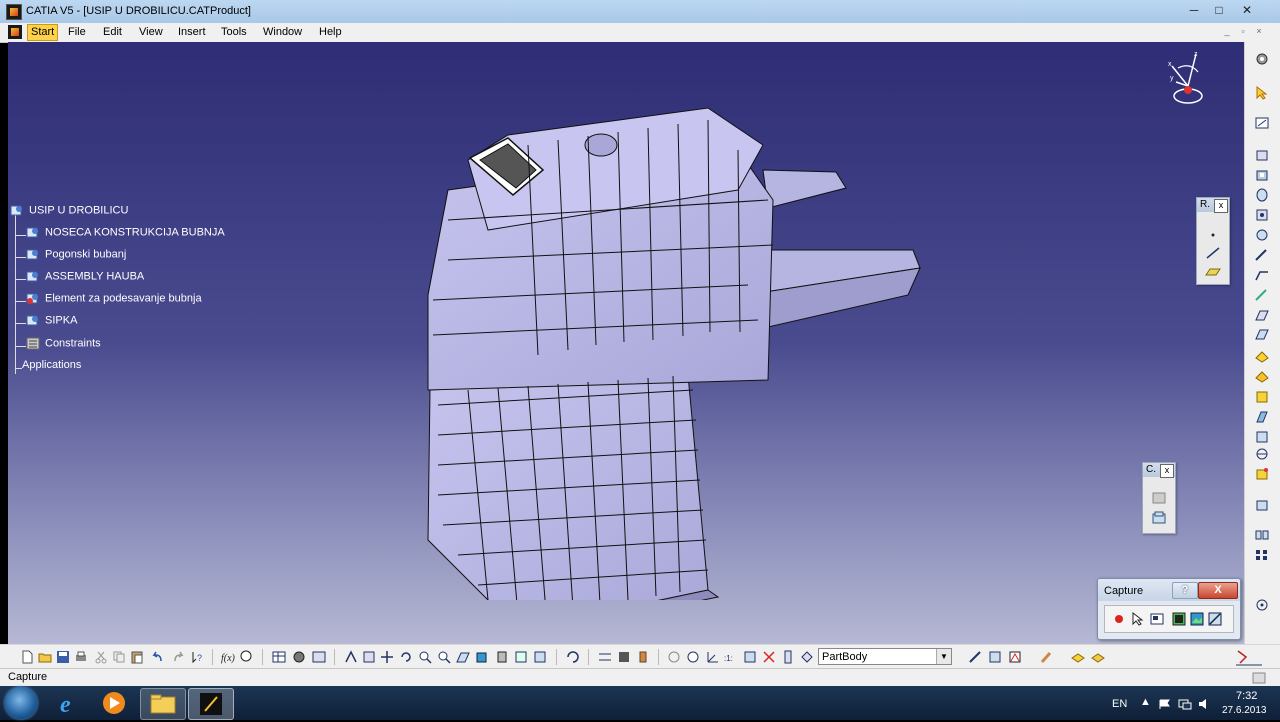  Describe the element at coordinates (573, 657) in the screenshot. I see `update-icon` at that location.